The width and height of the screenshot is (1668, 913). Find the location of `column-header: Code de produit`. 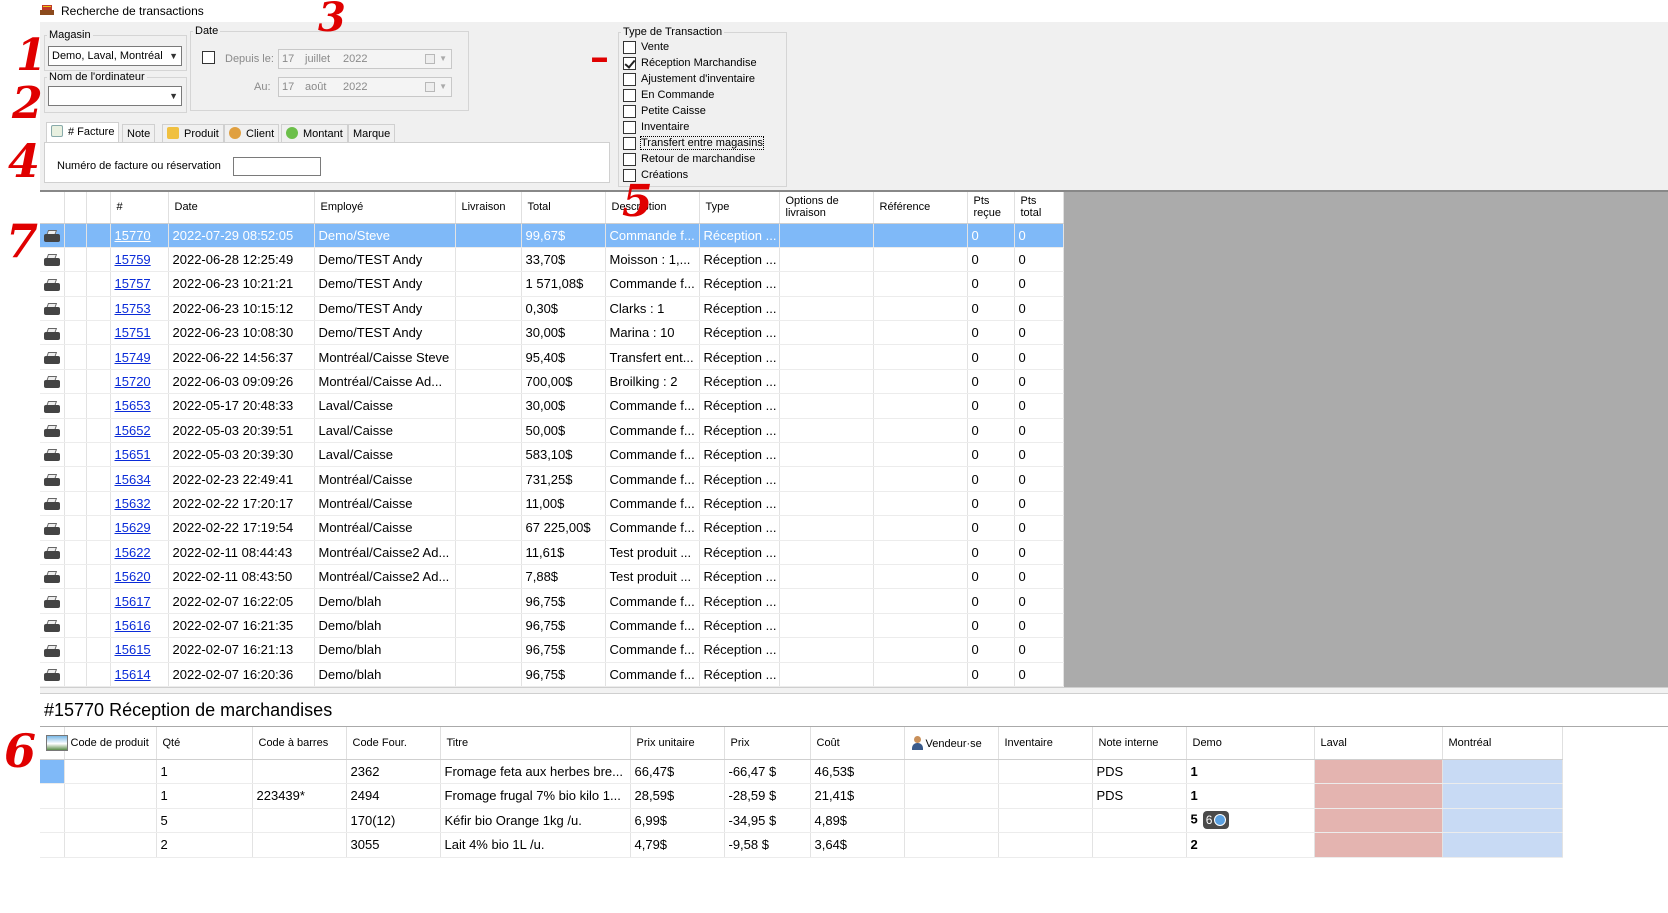

column-header: Code de produit is located at coordinates (110, 743).